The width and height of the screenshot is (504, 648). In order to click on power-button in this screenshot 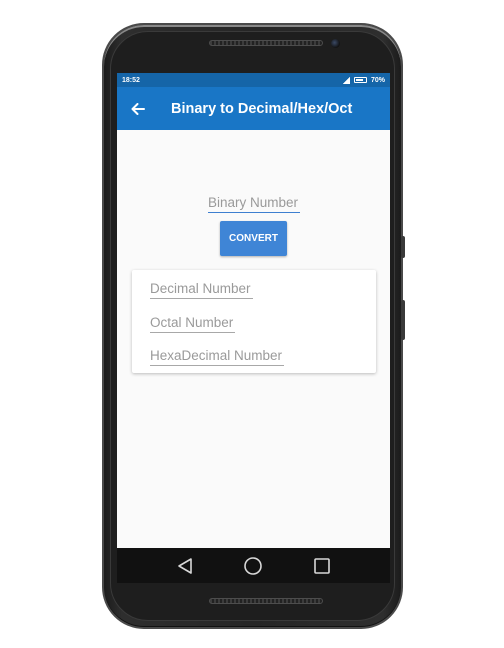, I will do `click(403, 247)`.